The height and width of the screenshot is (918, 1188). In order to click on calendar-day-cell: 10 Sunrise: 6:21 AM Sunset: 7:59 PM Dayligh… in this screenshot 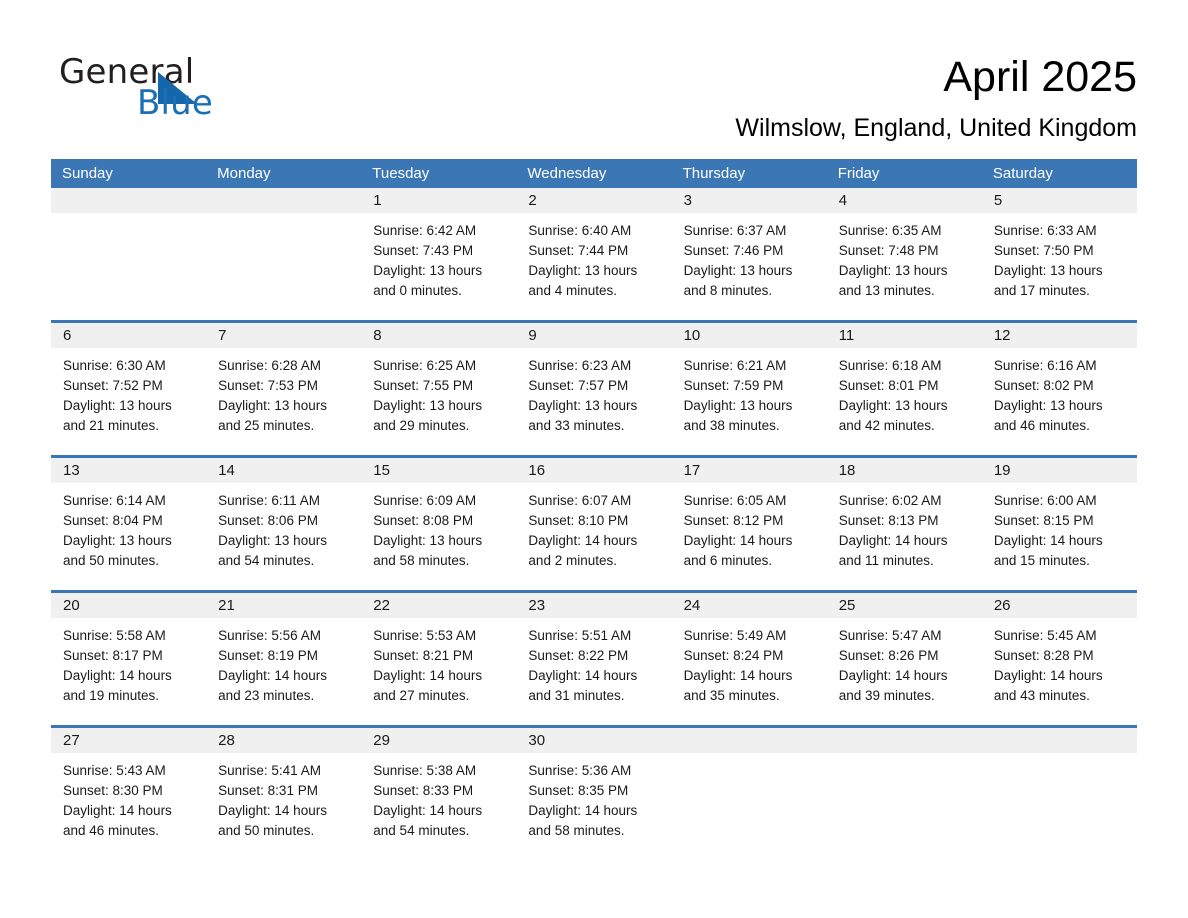, I will do `click(749, 389)`.